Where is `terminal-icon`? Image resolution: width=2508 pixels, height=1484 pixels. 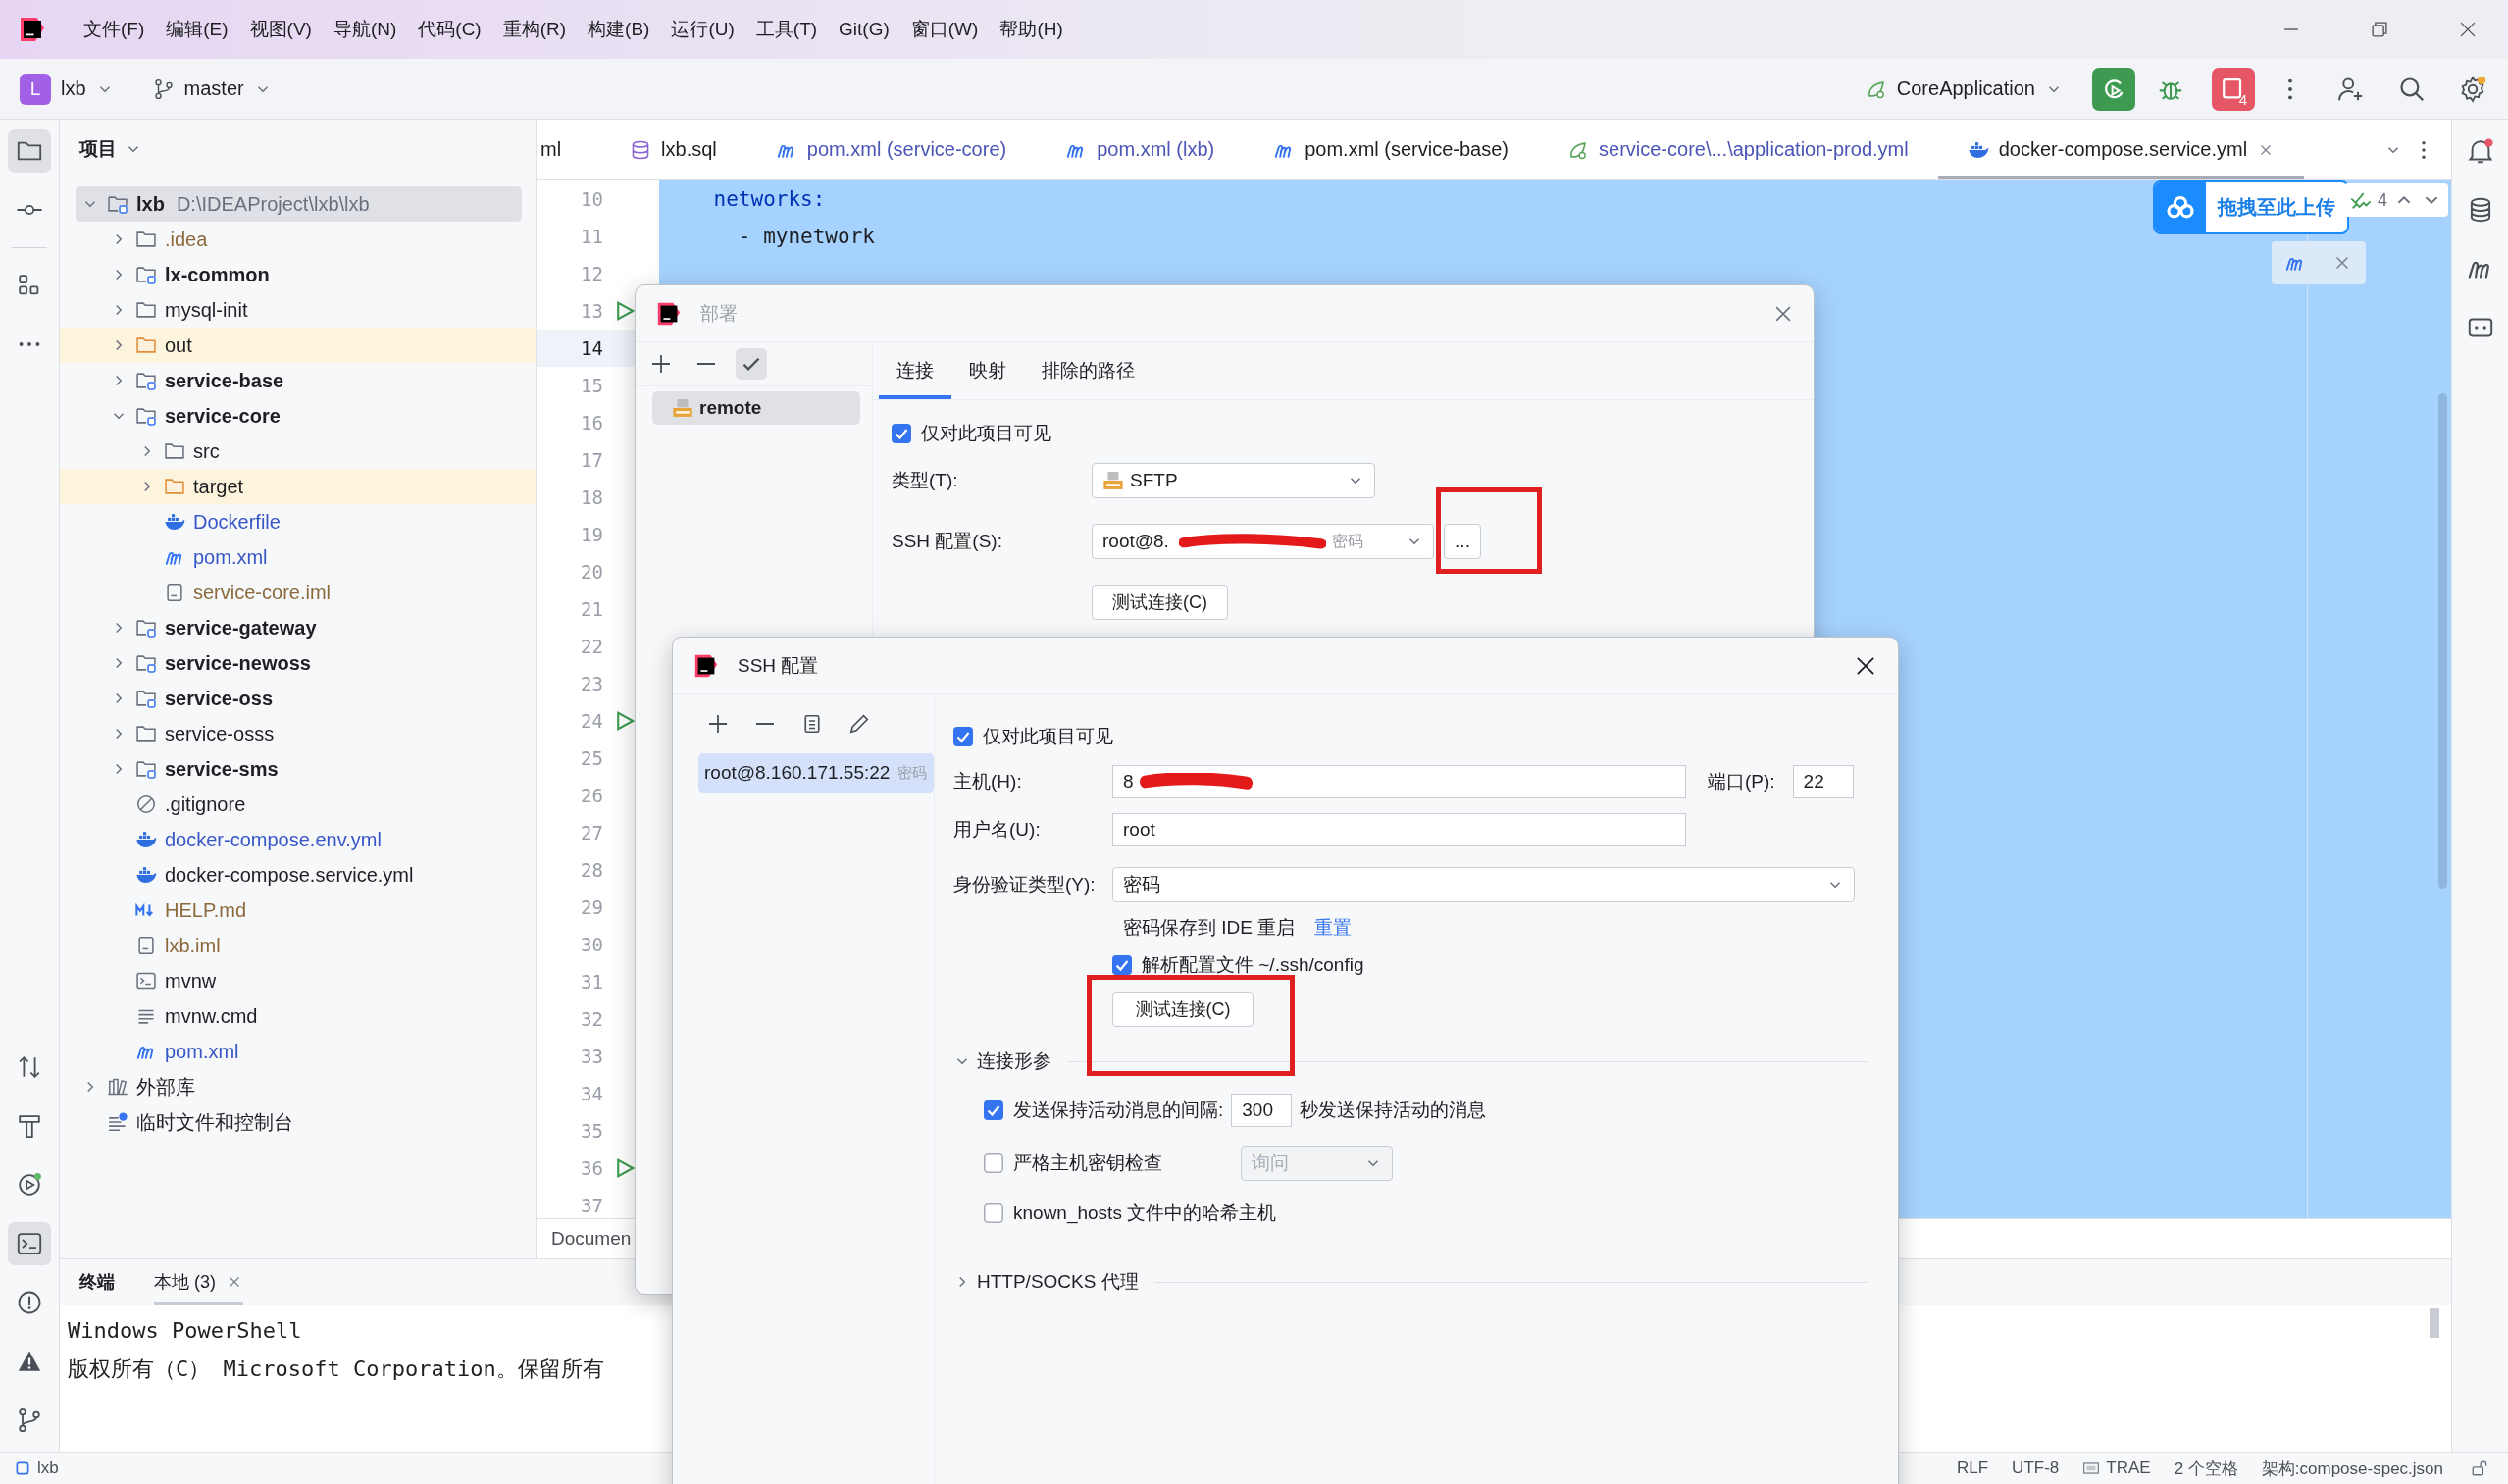 terminal-icon is located at coordinates (29, 1243).